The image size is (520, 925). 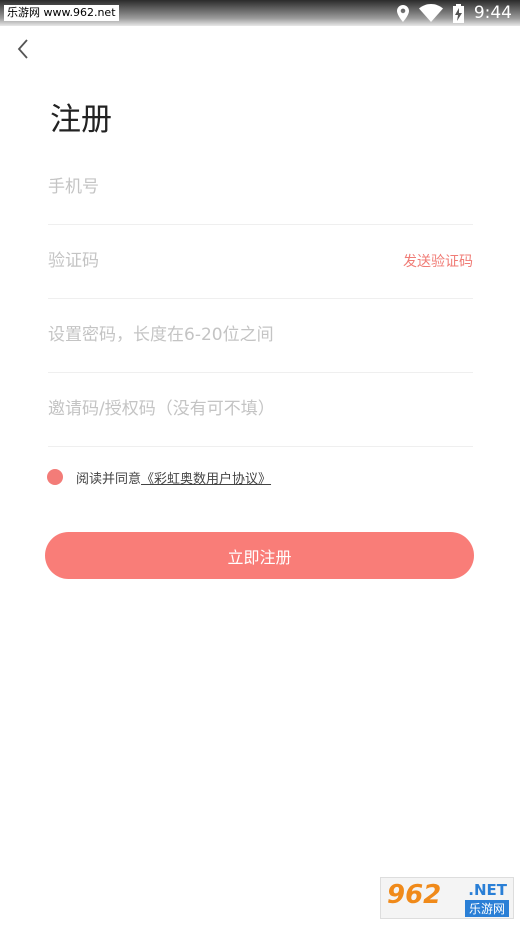 I want to click on code-field-row: 发送验证码, so click(x=260, y=261).